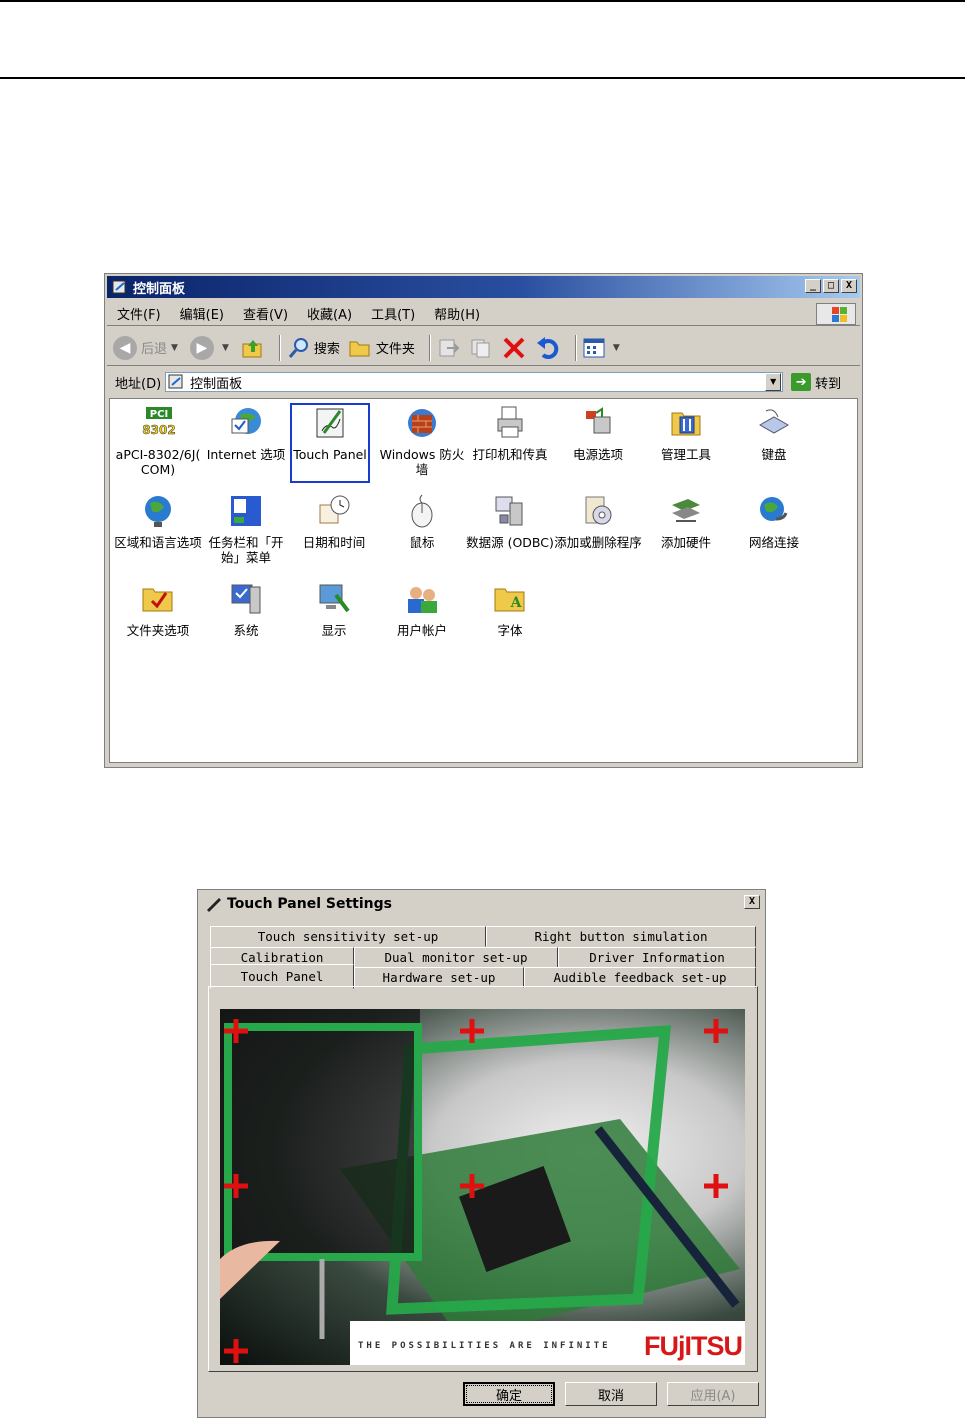  I want to click on go-button: ➔ 转到, so click(816, 382).